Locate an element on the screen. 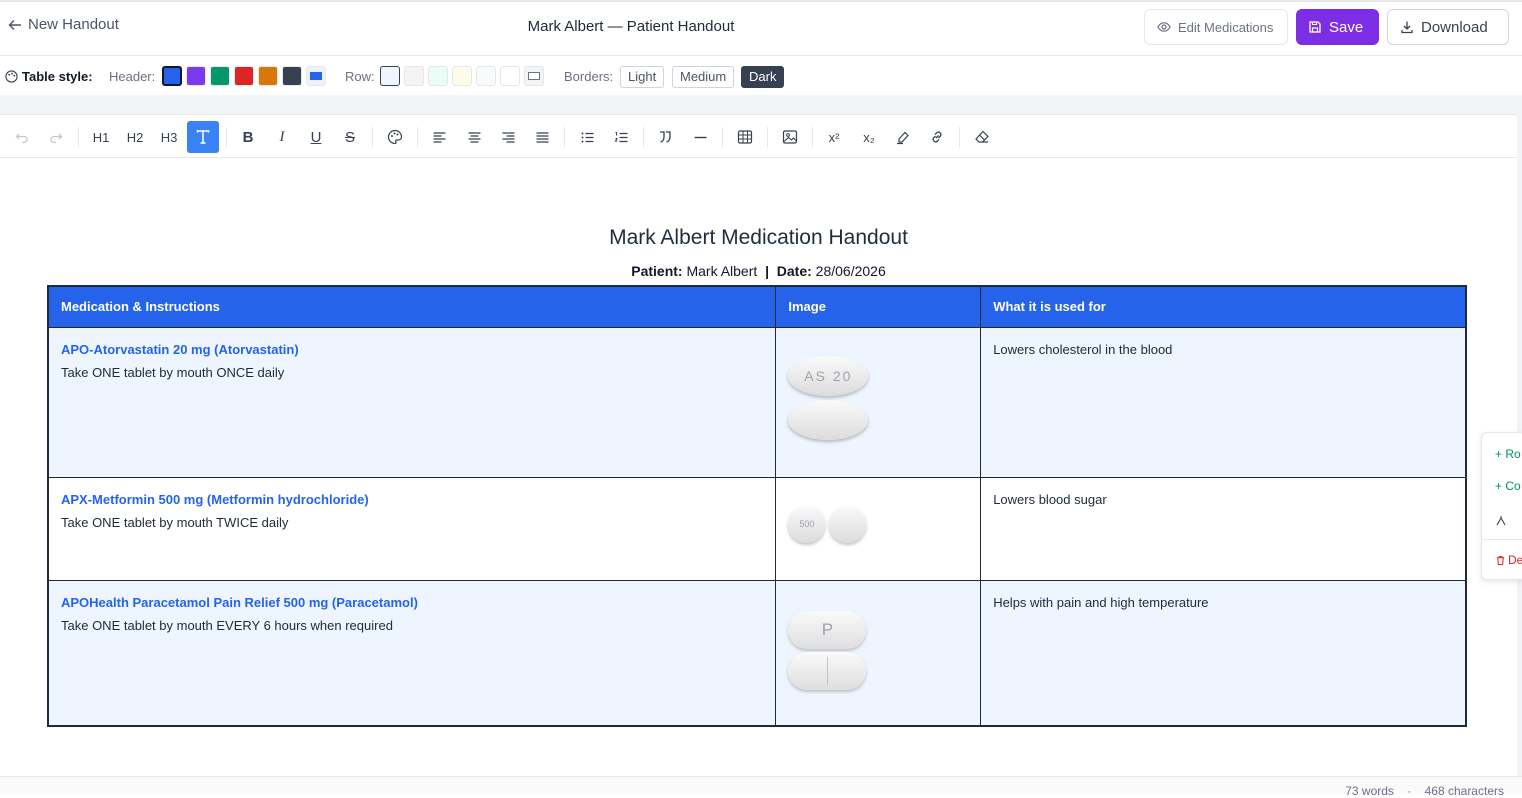  column-header: Medication & Instructions is located at coordinates (412, 307).